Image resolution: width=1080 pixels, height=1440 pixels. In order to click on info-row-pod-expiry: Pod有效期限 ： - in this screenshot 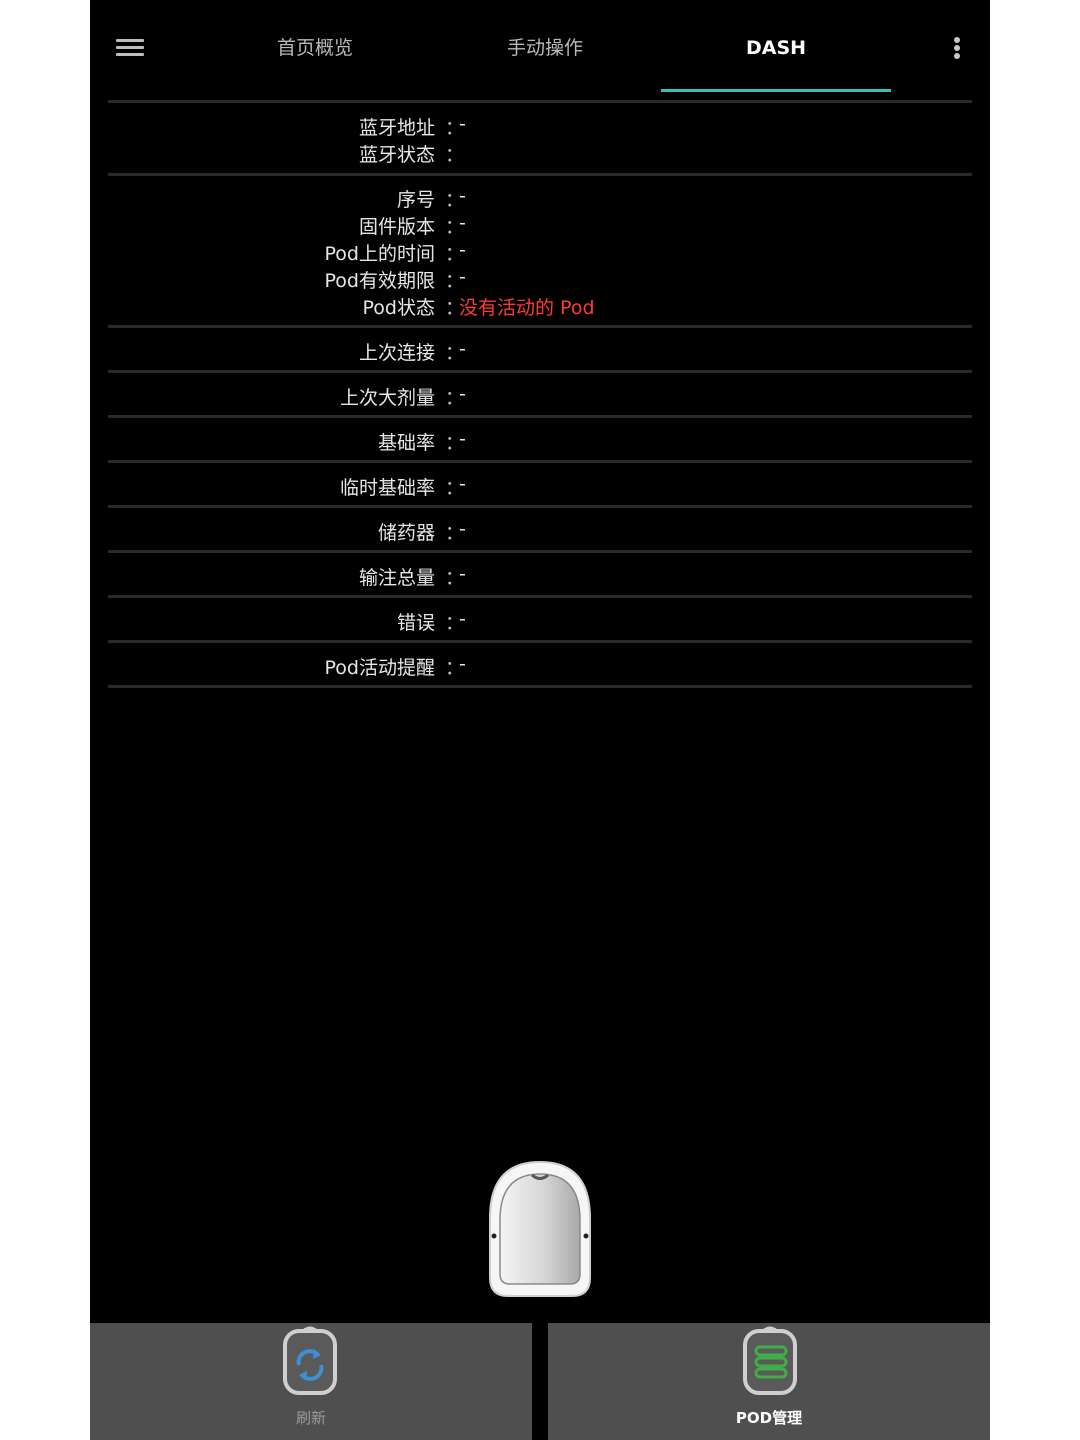, I will do `click(540, 279)`.